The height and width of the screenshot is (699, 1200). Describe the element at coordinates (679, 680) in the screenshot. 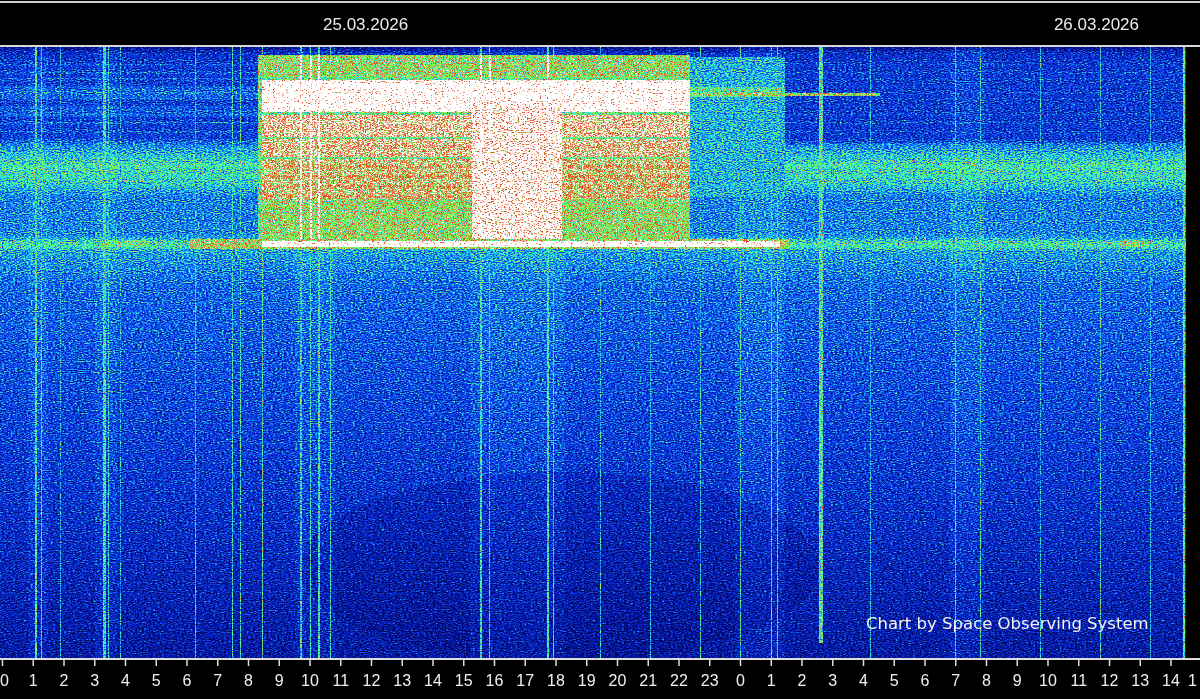

I see `hour-label: 22` at that location.